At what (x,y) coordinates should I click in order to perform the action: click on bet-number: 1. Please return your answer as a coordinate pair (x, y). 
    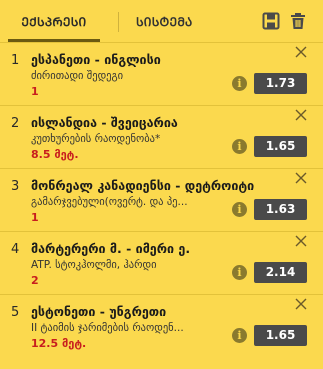
    Looking at the image, I should click on (15, 60).